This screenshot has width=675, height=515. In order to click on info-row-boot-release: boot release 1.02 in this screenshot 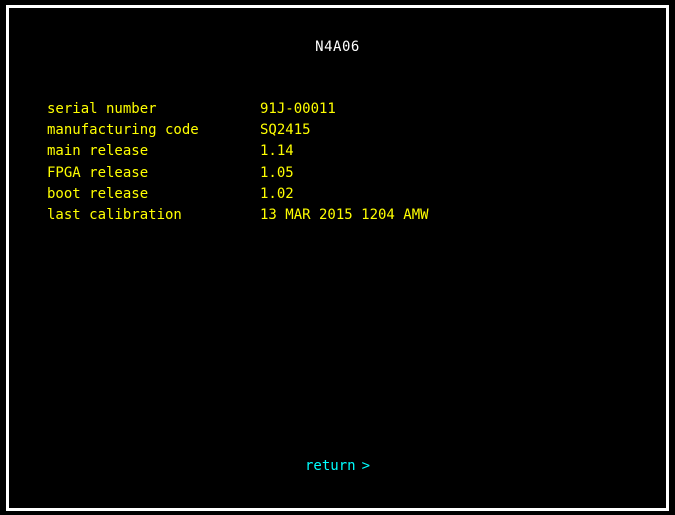, I will do `click(238, 194)`.